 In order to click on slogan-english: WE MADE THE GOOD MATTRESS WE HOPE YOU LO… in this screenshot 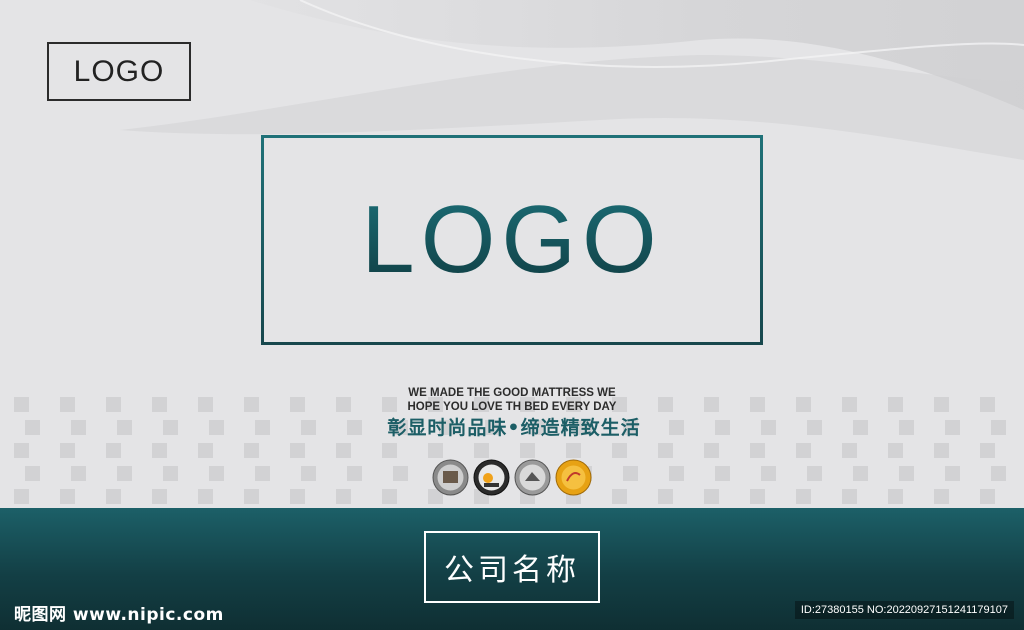, I will do `click(512, 400)`.